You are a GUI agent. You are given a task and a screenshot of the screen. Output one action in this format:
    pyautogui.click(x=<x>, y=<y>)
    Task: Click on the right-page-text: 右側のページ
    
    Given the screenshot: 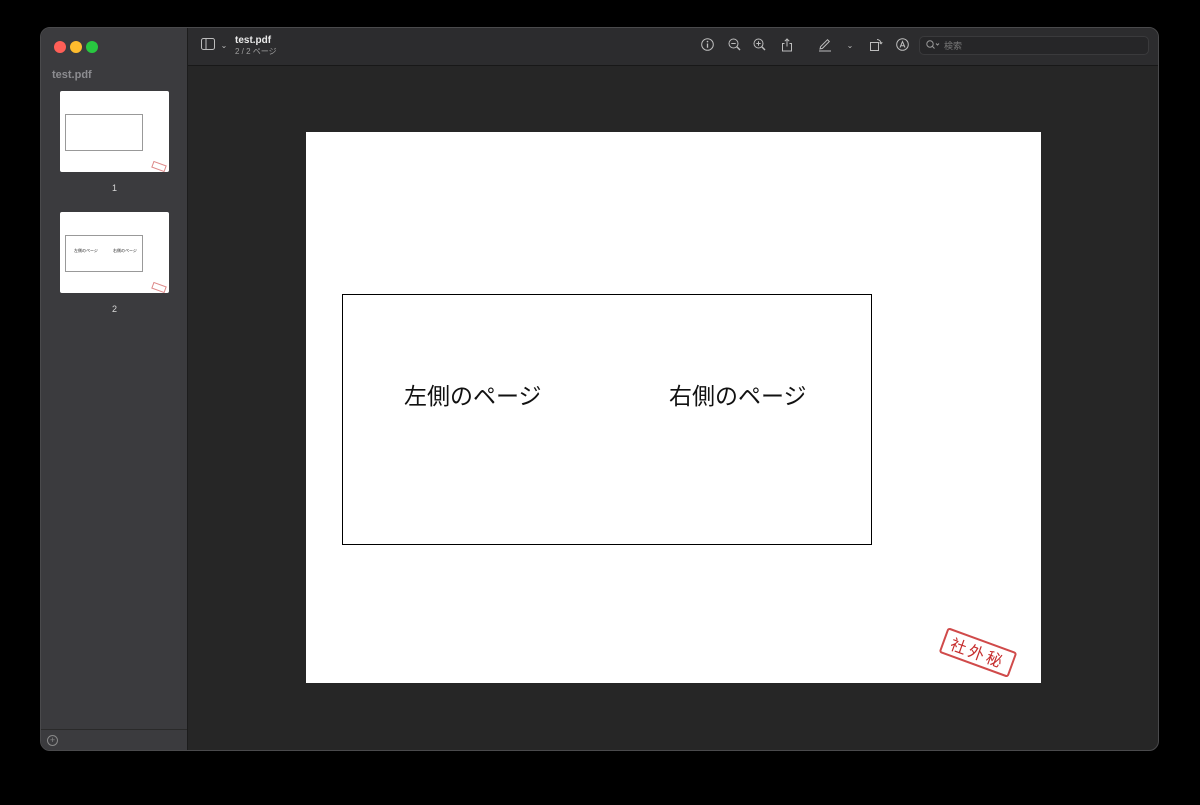 What is the action you would take?
    pyautogui.click(x=738, y=397)
    